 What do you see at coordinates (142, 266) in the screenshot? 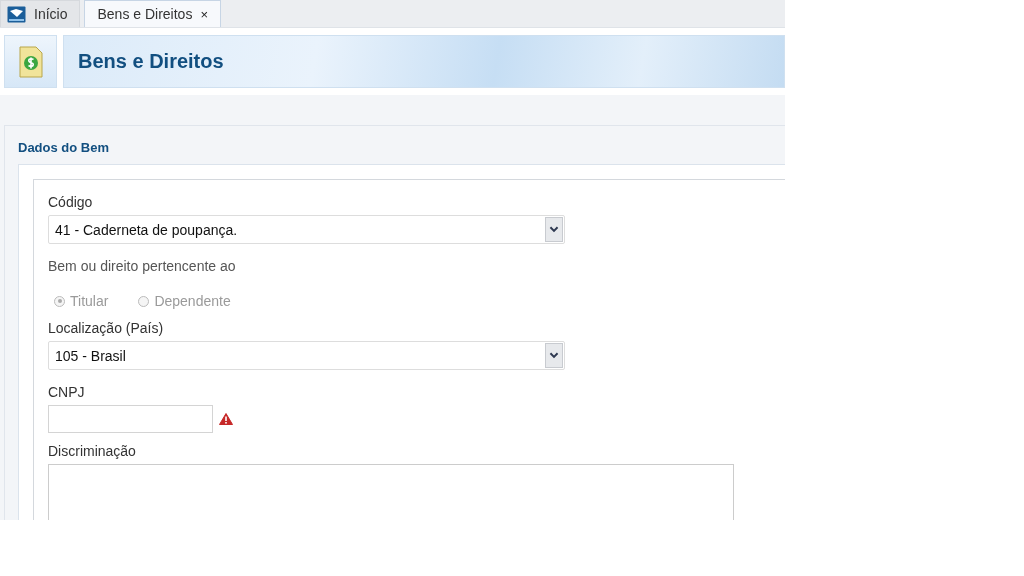
I see `field-label: Bem ou direito pertencente ao` at bounding box center [142, 266].